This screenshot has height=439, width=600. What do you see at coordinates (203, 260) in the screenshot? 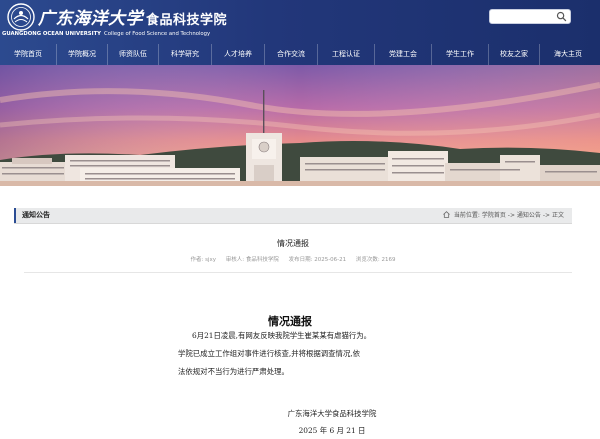
I see `meta-author: 作者: sjxy` at bounding box center [203, 260].